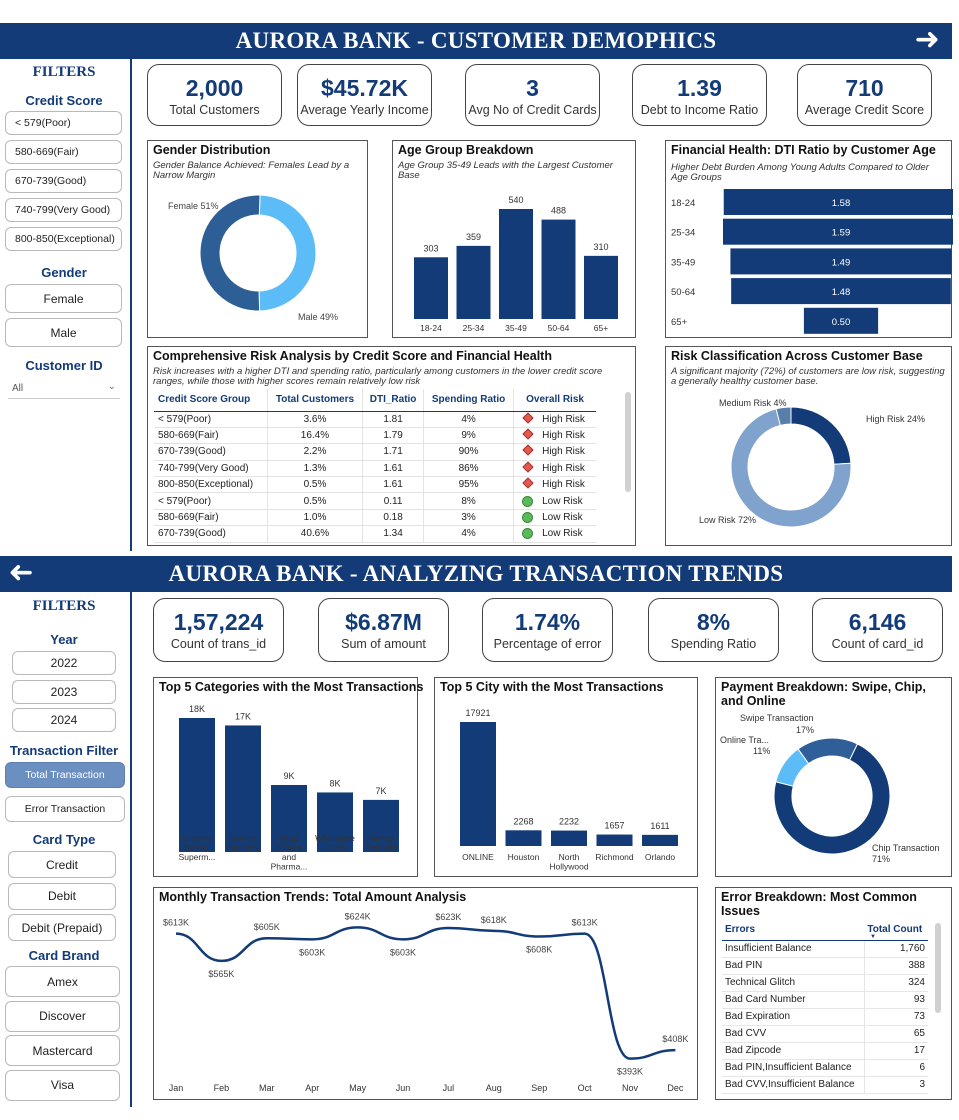  Describe the element at coordinates (214, 95) in the screenshot. I see `kpi-card: 2,000 Total Customers` at that location.